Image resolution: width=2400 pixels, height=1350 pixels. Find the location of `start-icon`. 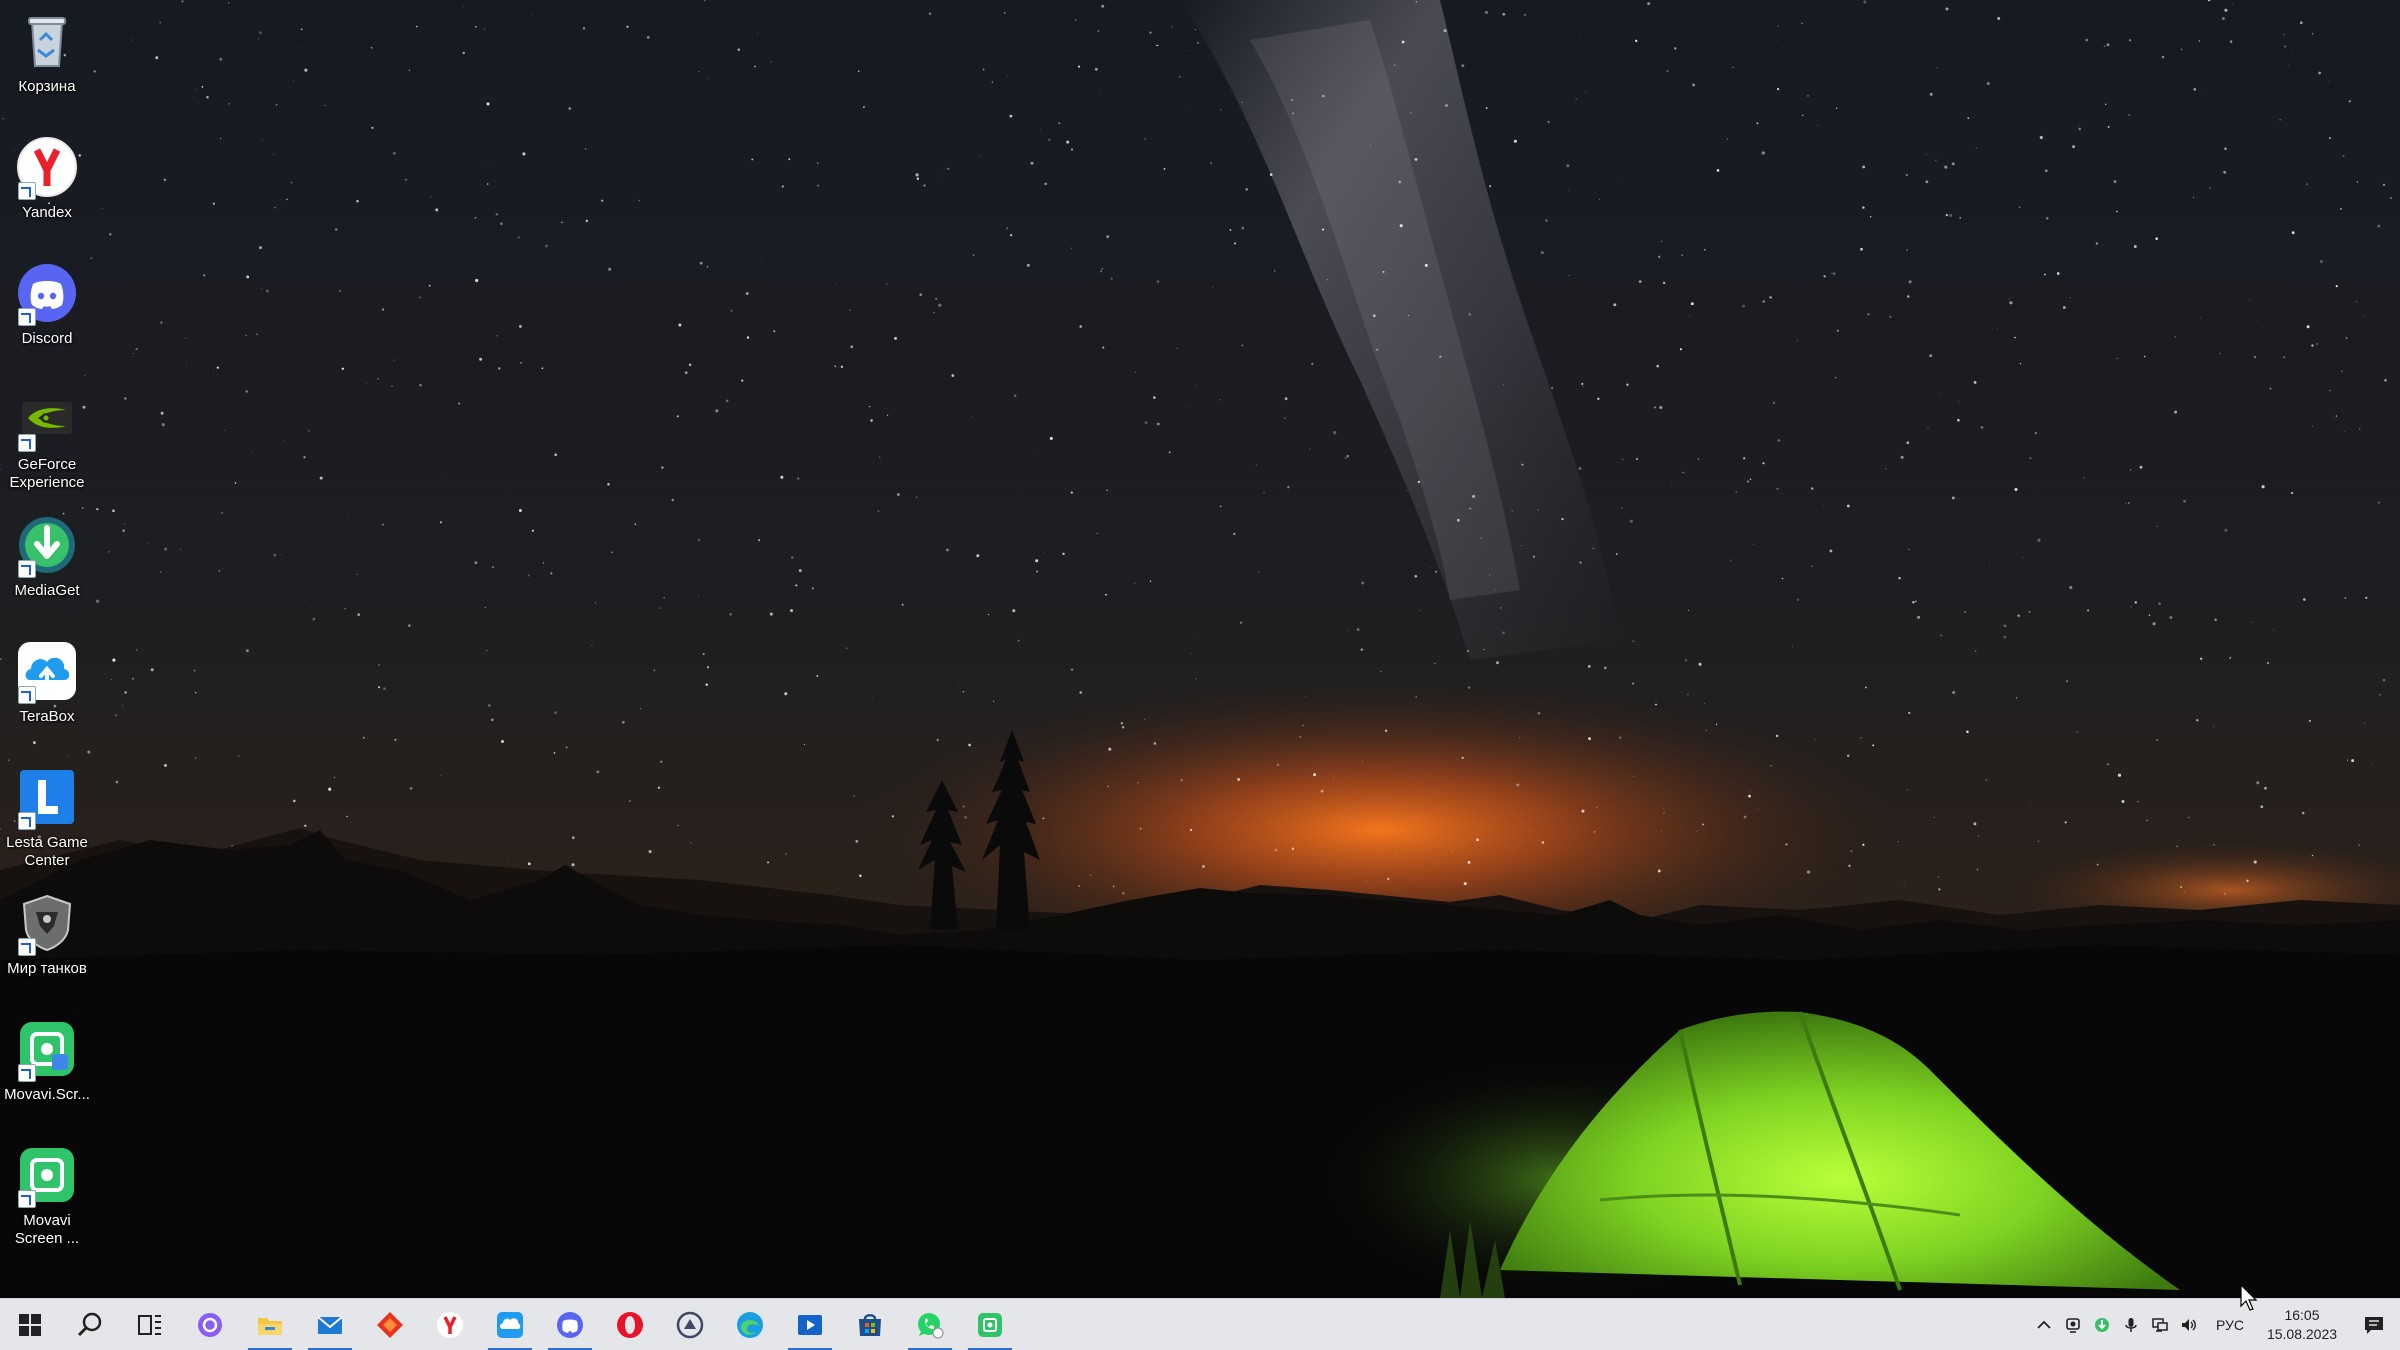

start-icon is located at coordinates (30, 1324).